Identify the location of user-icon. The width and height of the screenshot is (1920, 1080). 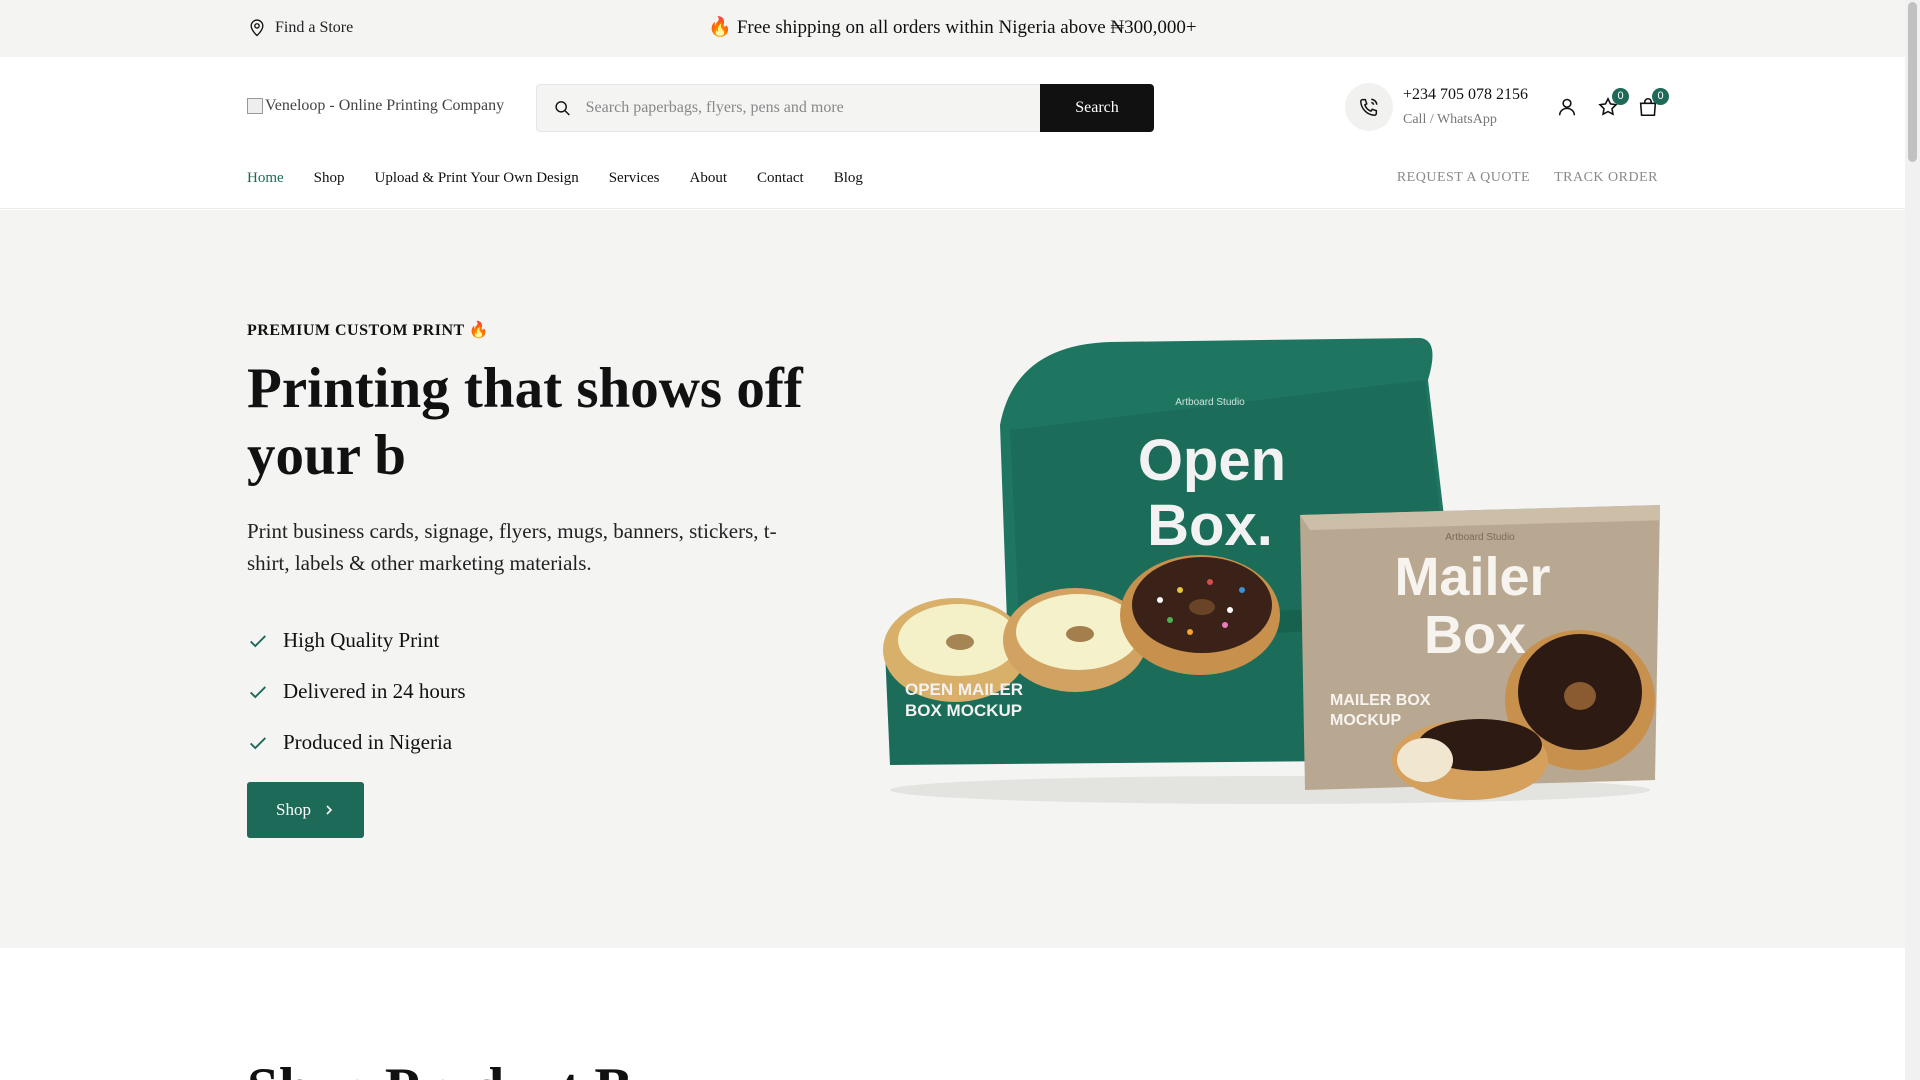
(1567, 107).